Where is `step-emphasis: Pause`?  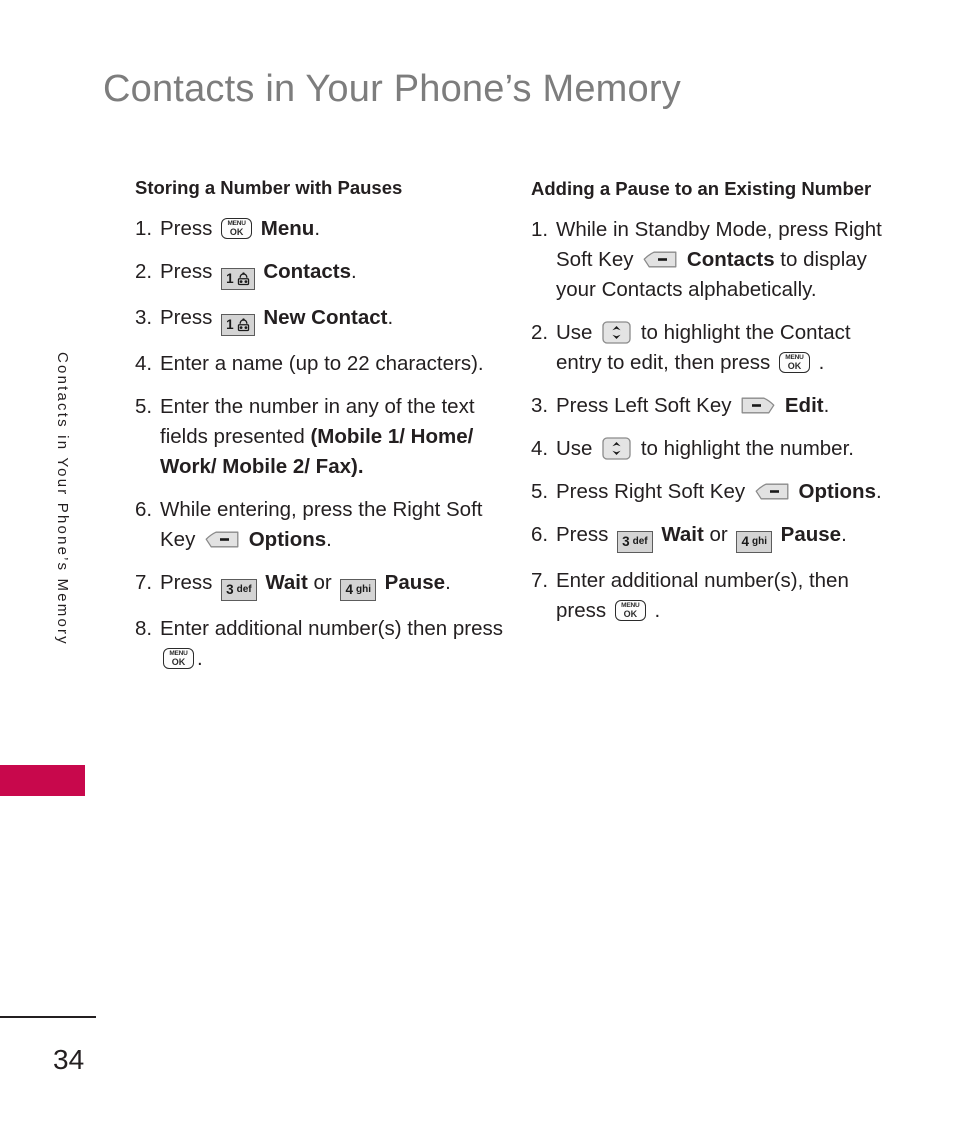 step-emphasis: Pause is located at coordinates (808, 534).